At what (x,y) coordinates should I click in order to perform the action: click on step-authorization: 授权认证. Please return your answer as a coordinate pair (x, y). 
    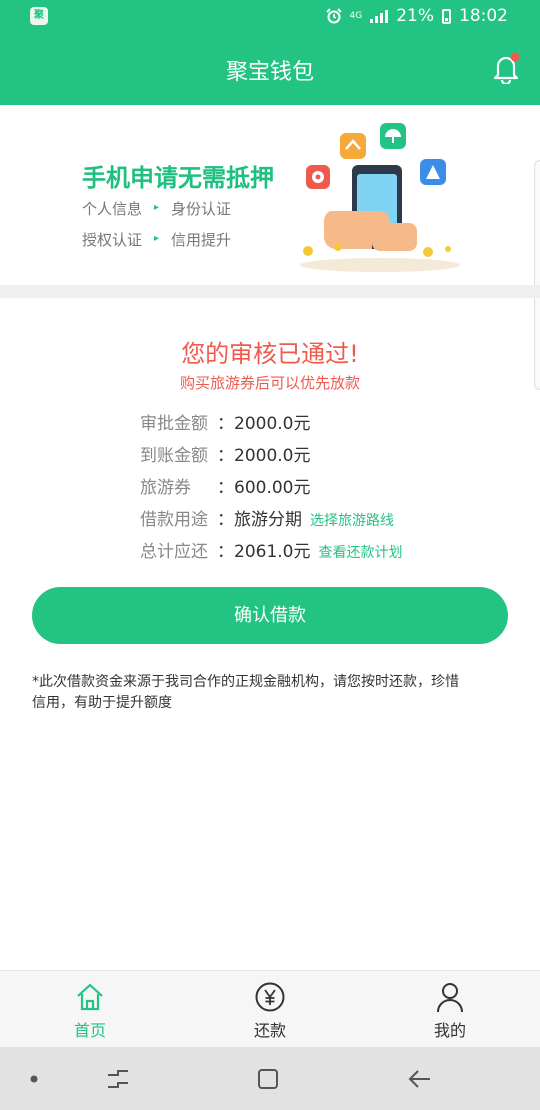
    Looking at the image, I should click on (112, 240).